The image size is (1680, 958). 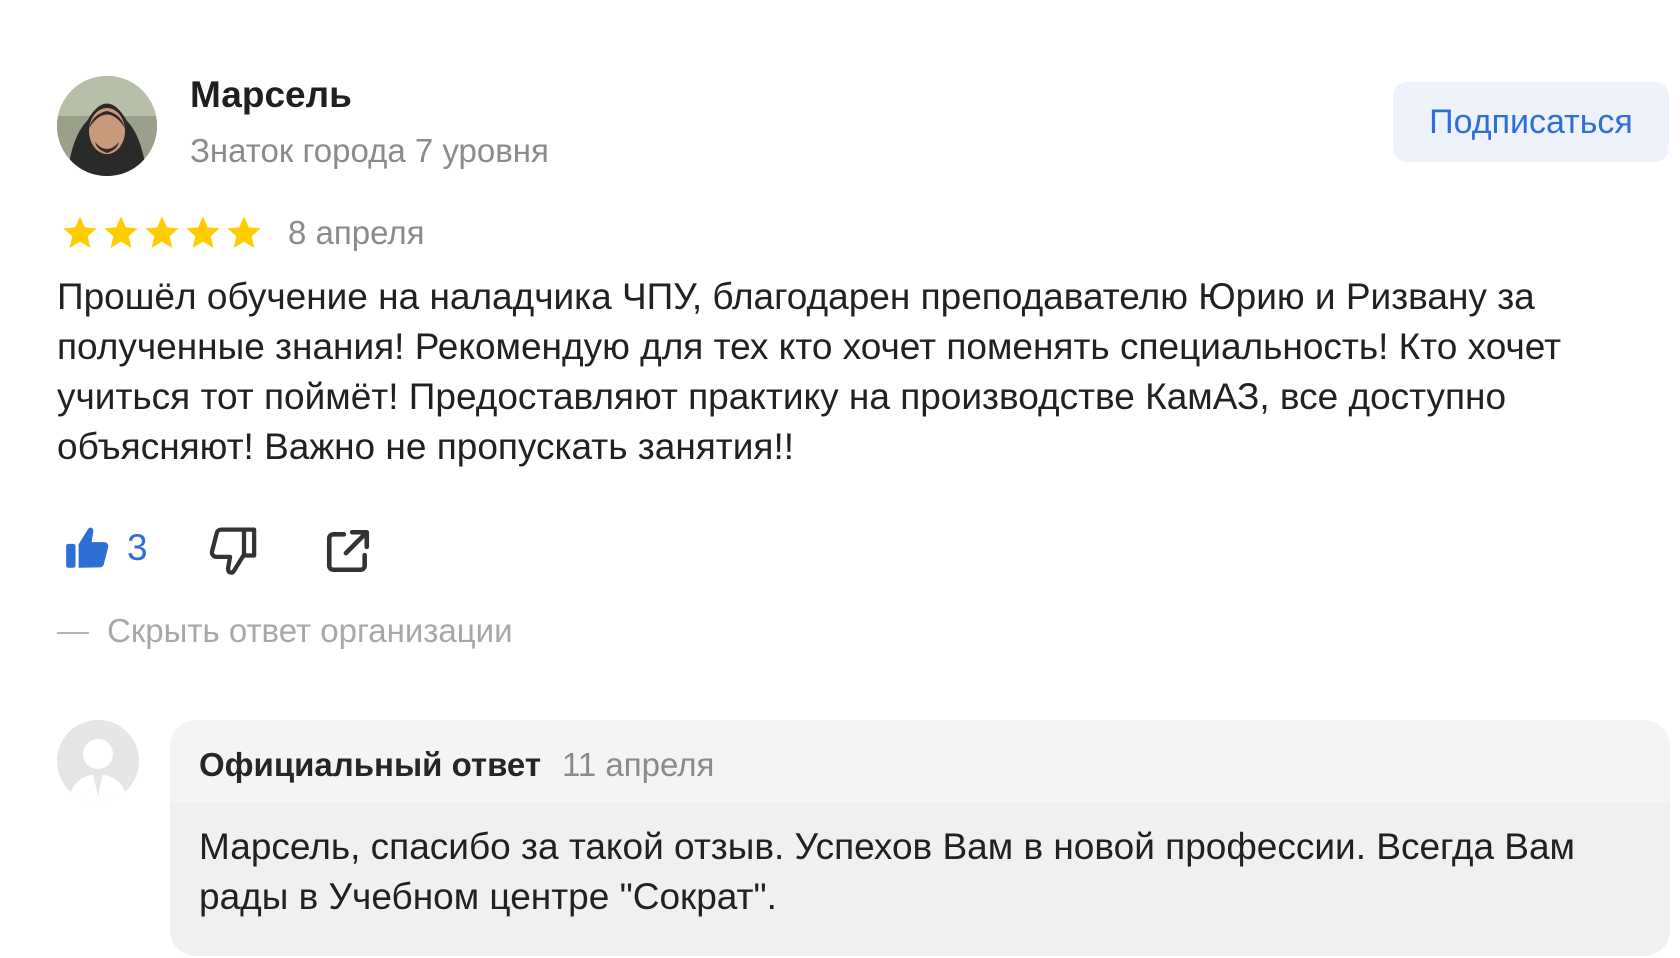 I want to click on org-reply-date: 11 апреля, so click(x=638, y=764).